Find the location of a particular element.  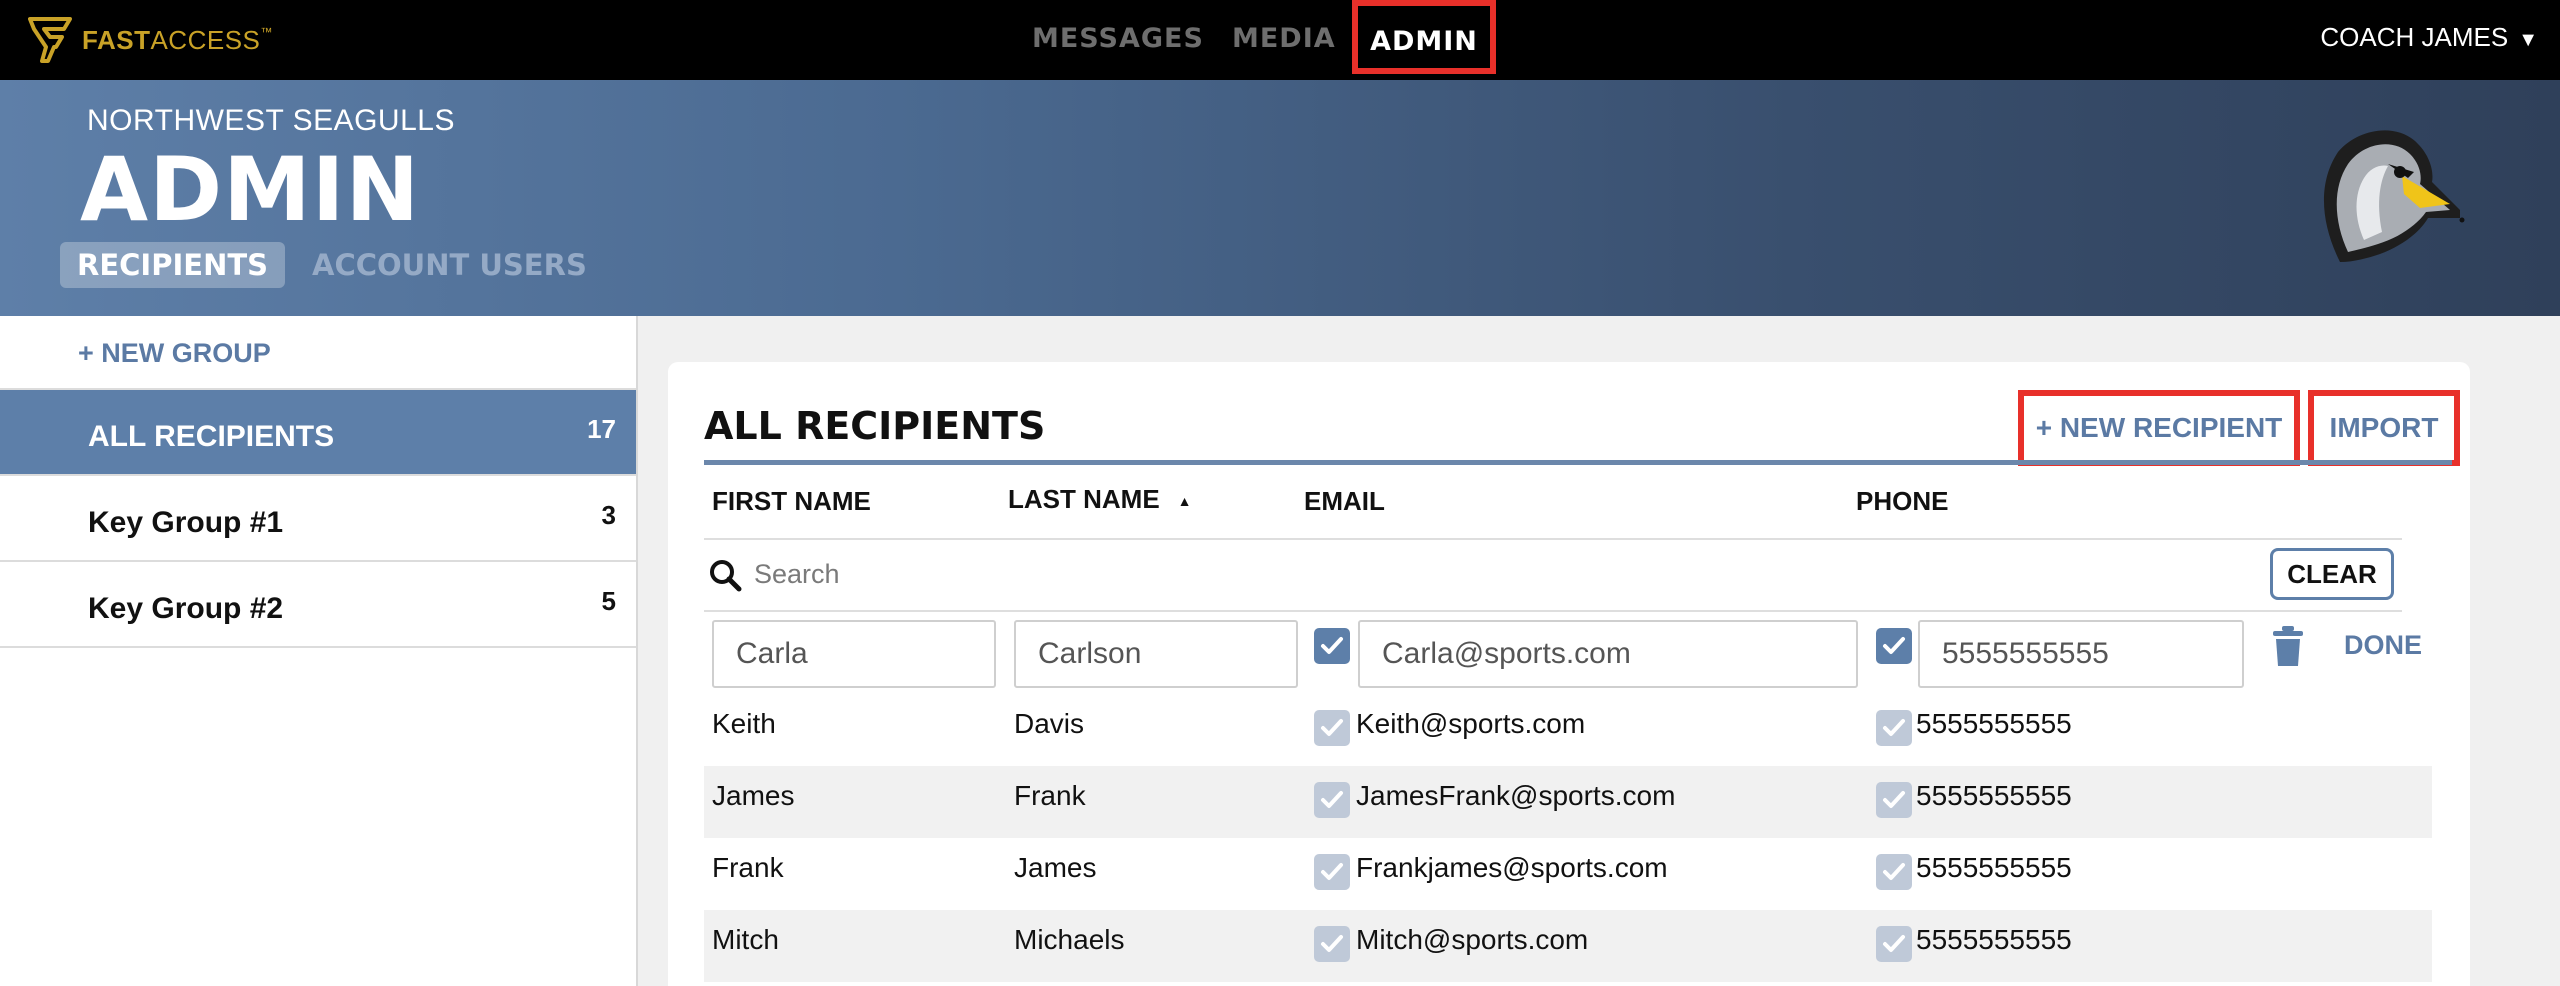

column-header-label: LAST NAME is located at coordinates (1084, 499).